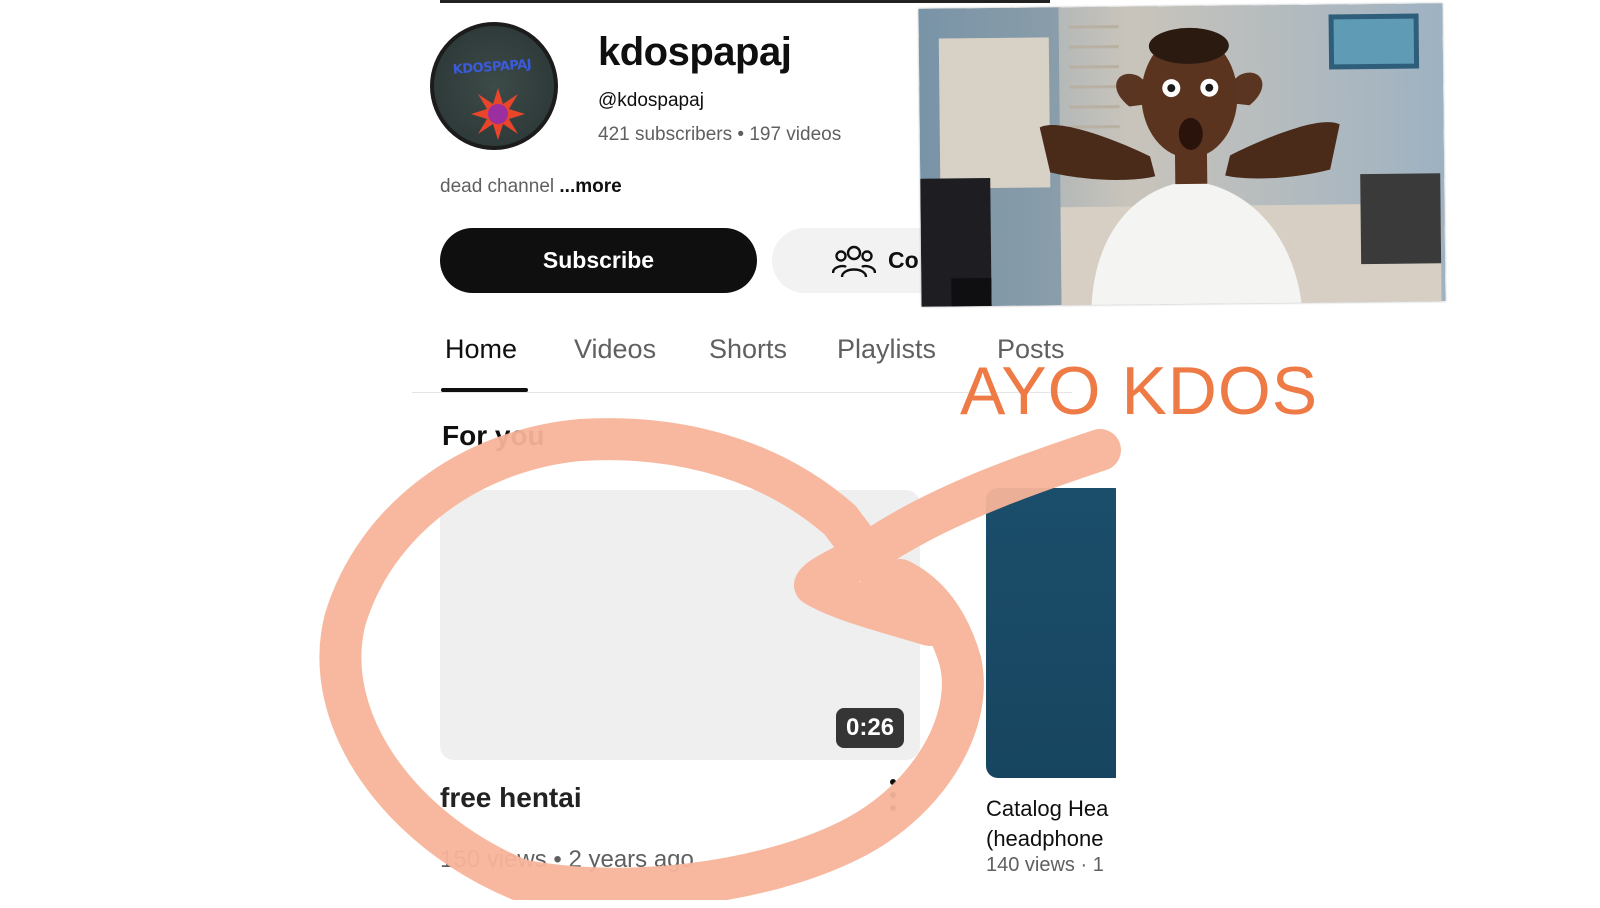 The image size is (1600, 908). What do you see at coordinates (1051, 824) in the screenshot?
I see `video-title: Catalog Hea (headphone` at bounding box center [1051, 824].